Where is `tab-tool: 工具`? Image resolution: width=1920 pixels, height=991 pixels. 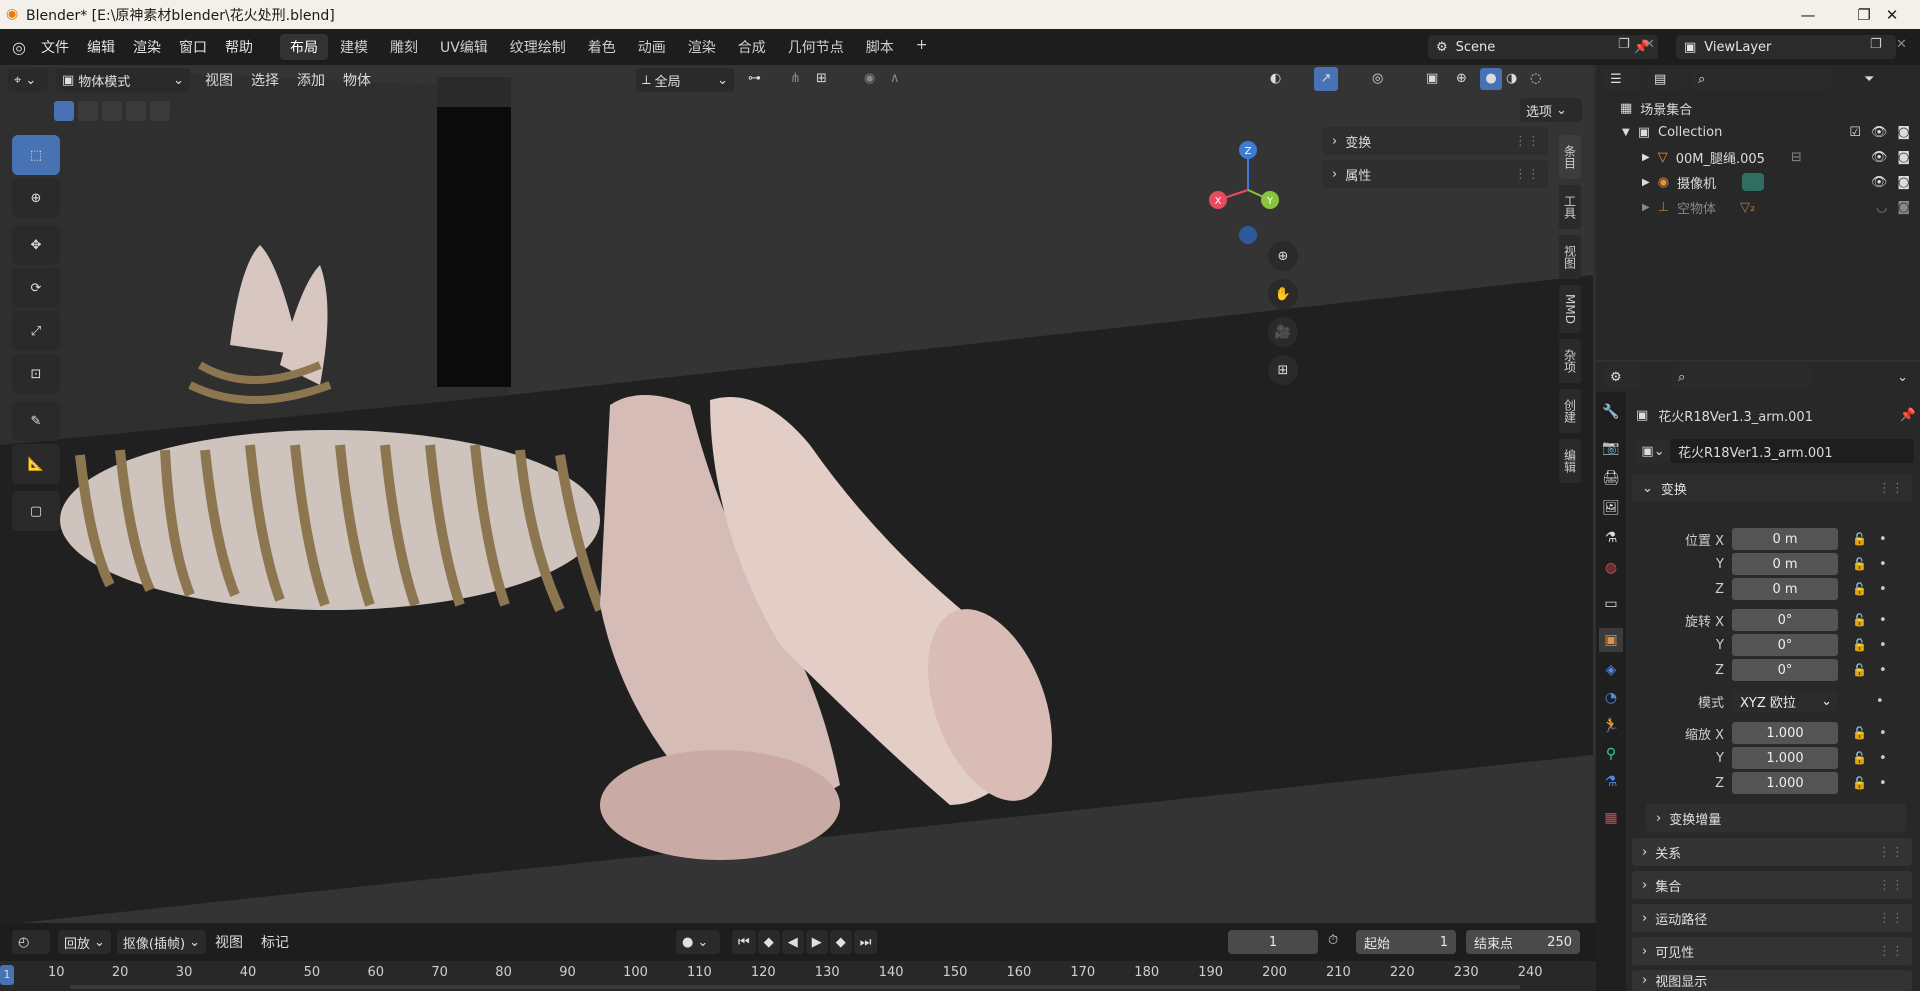
tab-tool: 工具 is located at coordinates (1570, 207).